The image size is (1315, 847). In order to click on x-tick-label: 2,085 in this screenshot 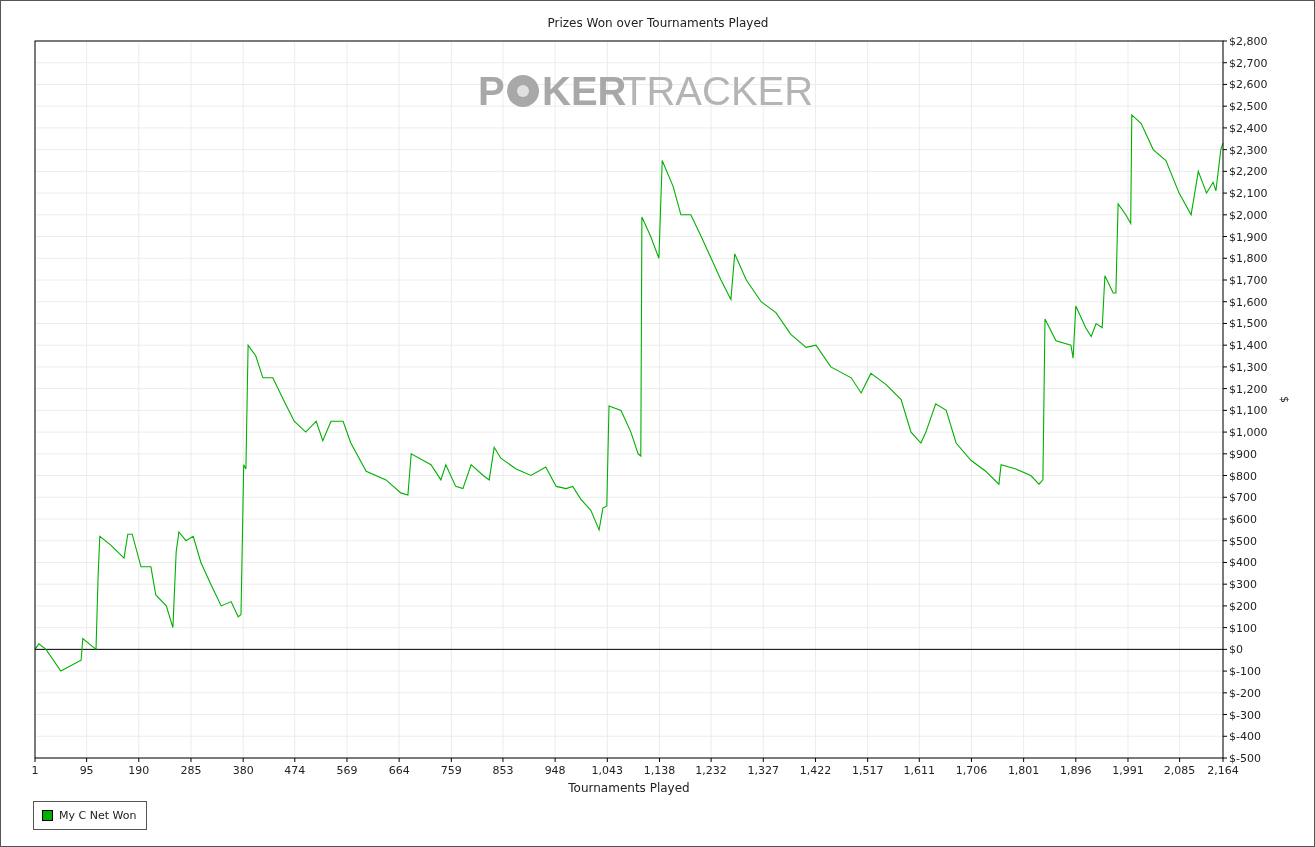, I will do `click(1179, 770)`.